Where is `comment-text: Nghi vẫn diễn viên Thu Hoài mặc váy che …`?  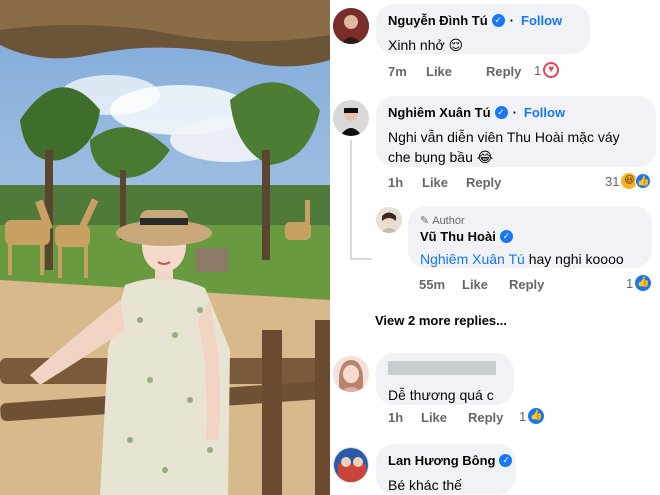
comment-text: Nghi vẫn diễn viên Thu Hoài mặc váy che … is located at coordinates (504, 147).